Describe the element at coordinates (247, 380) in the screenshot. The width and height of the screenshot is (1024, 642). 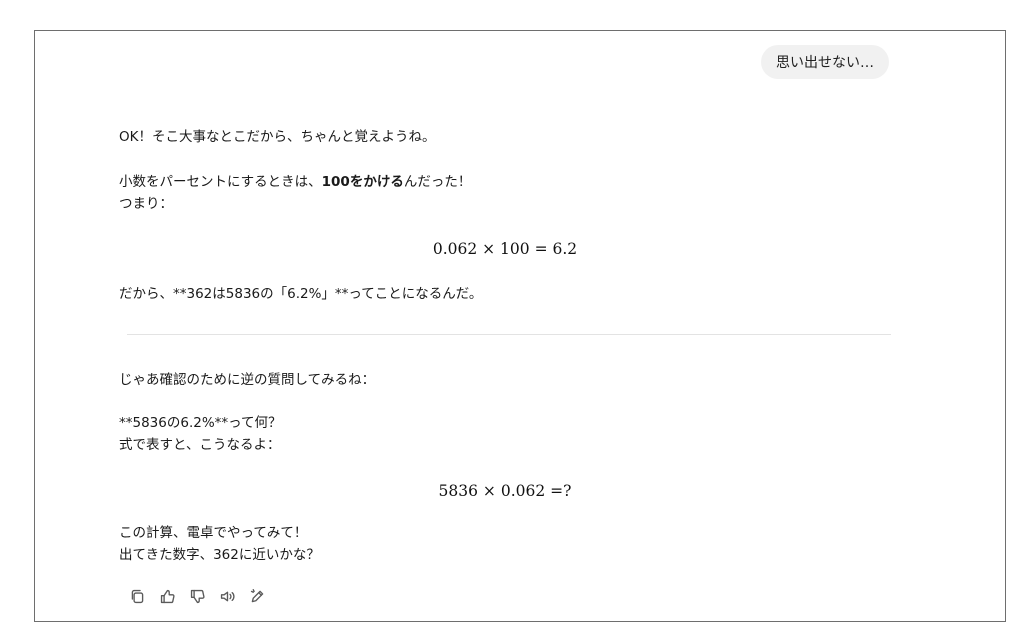
I see `check-intro-text: じゃあ確認のために逆の質問してみるね：` at that location.